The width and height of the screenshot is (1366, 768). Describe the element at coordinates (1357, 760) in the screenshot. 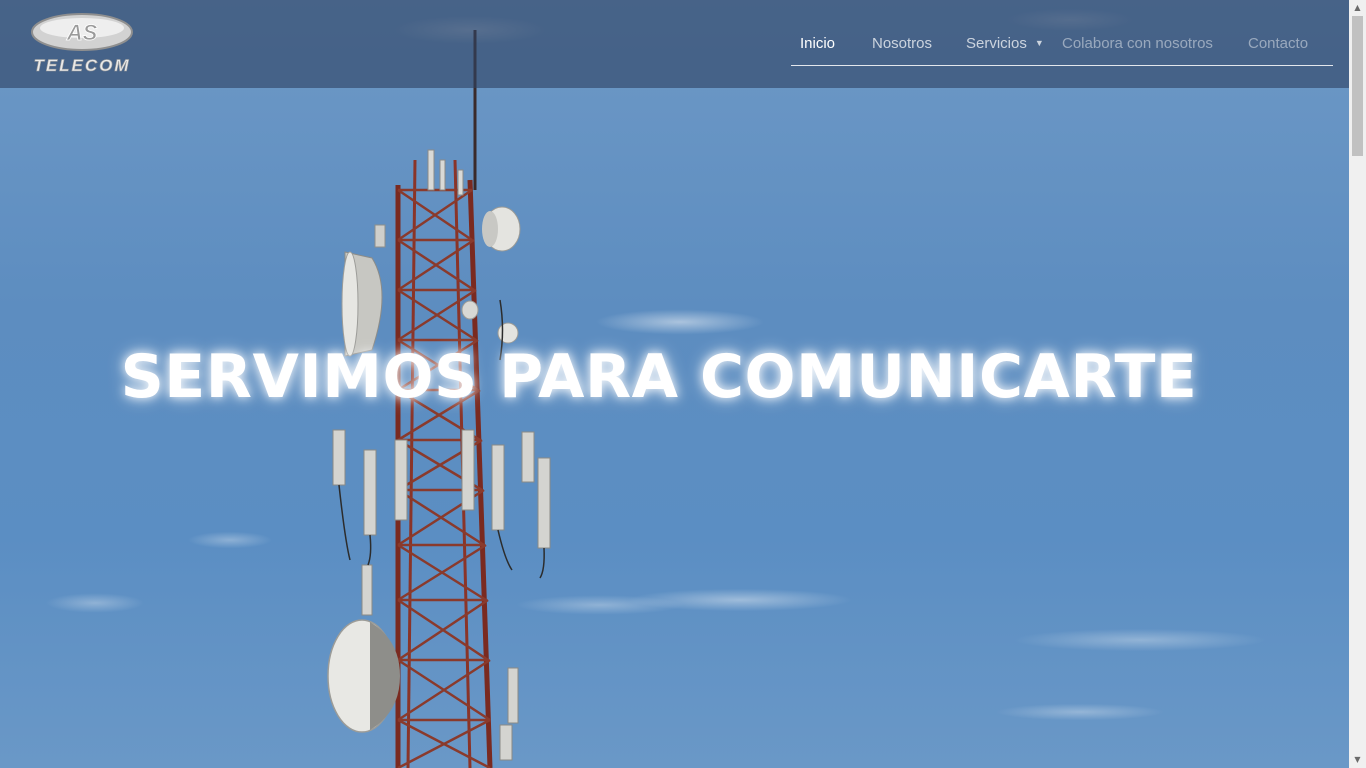

I see `scroll-down-arrow-icon: ▼` at that location.